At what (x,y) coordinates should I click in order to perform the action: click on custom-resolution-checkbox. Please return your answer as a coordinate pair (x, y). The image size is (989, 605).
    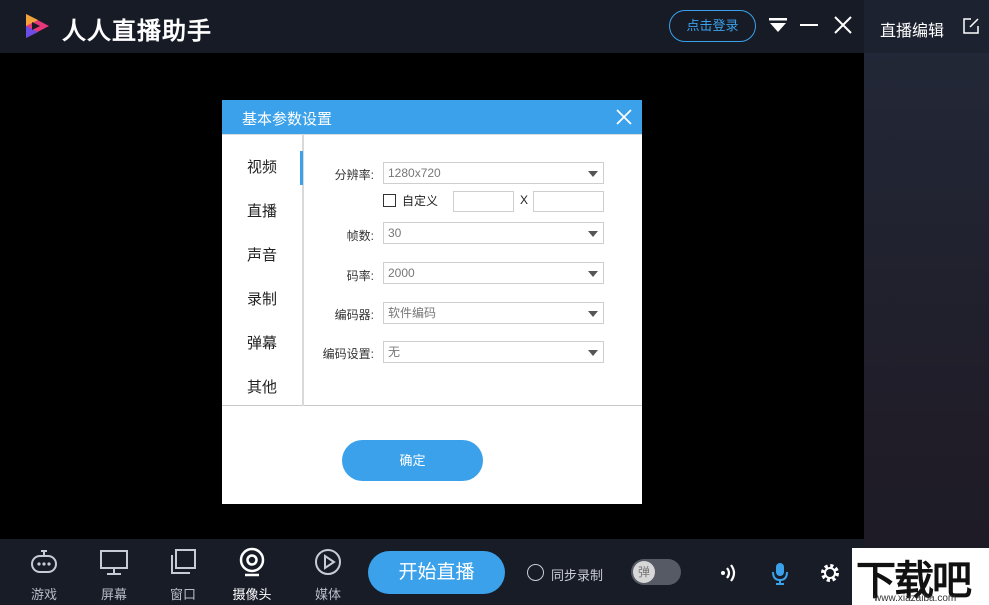
    Looking at the image, I should click on (389, 200).